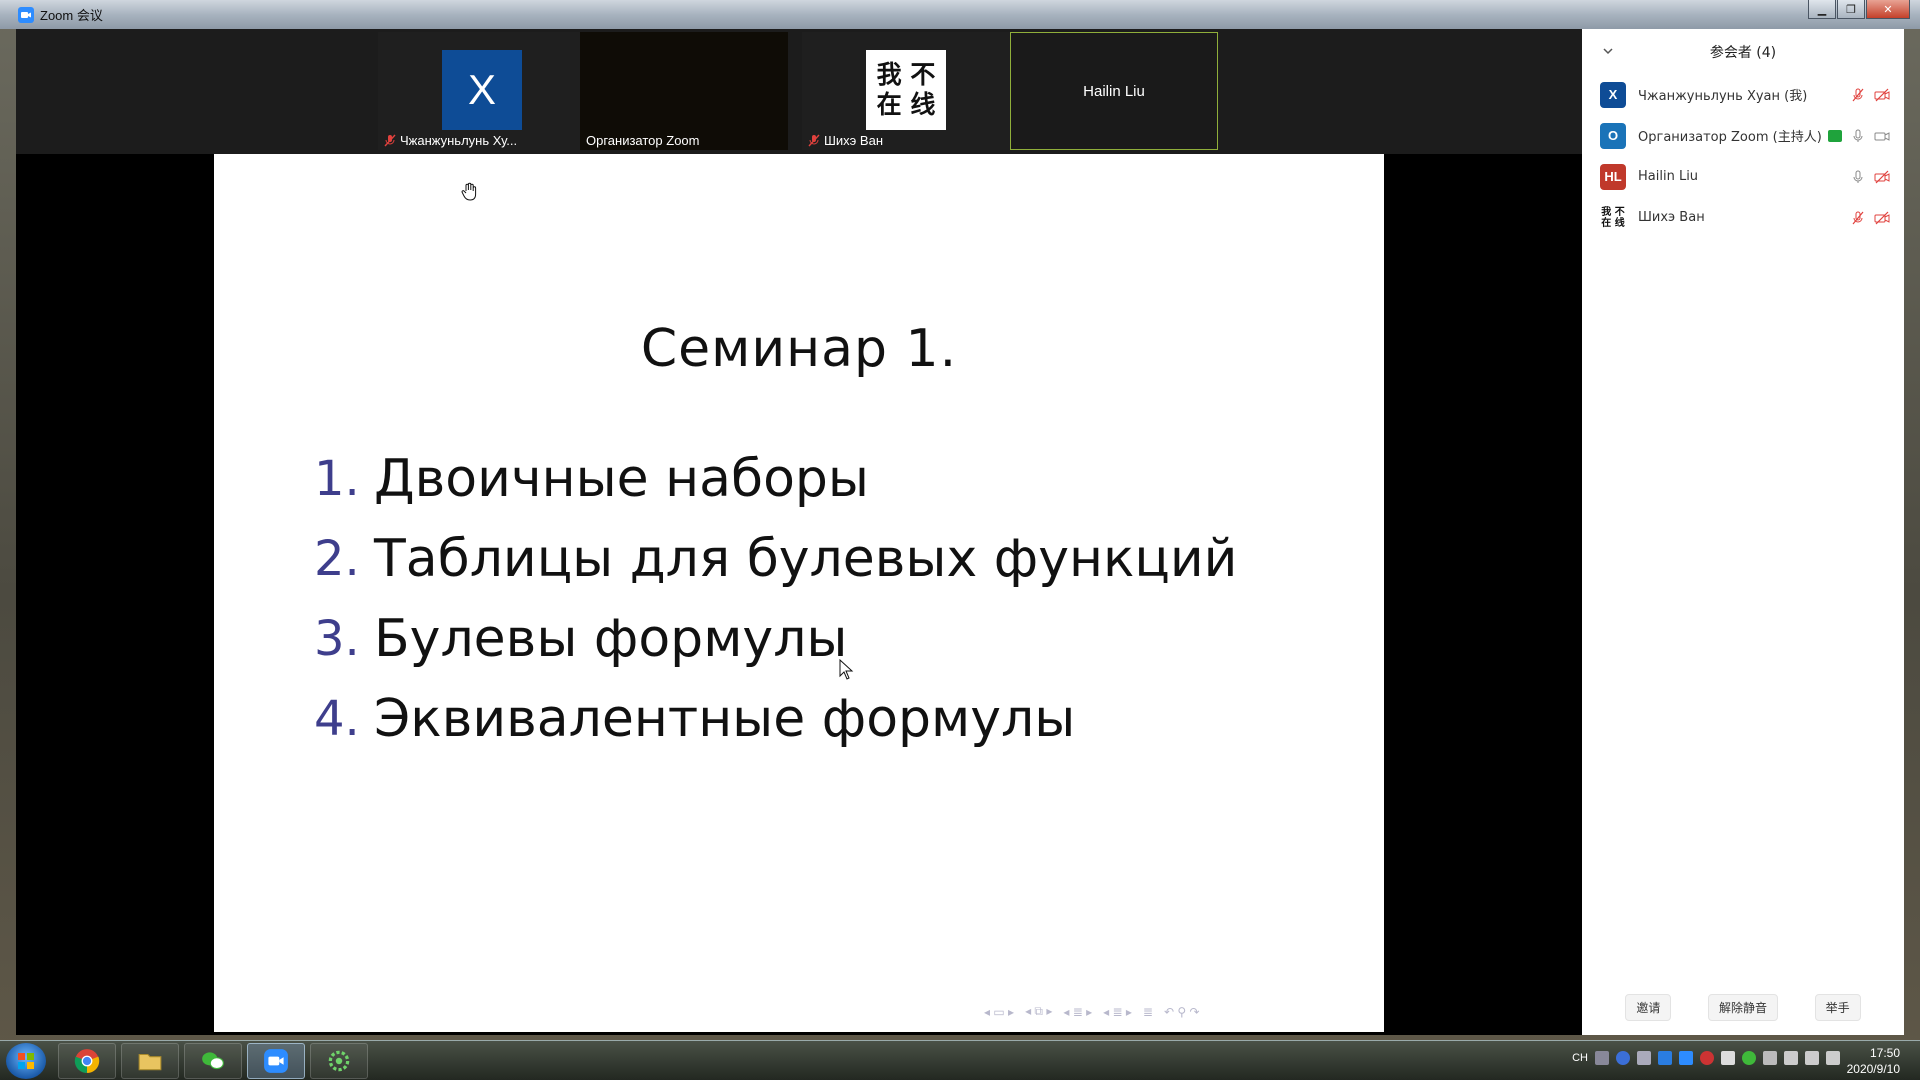 The image size is (1920, 1080). What do you see at coordinates (1077, 1012) in the screenshot?
I see `nav-section-icon: ◂ ≣ ▸` at bounding box center [1077, 1012].